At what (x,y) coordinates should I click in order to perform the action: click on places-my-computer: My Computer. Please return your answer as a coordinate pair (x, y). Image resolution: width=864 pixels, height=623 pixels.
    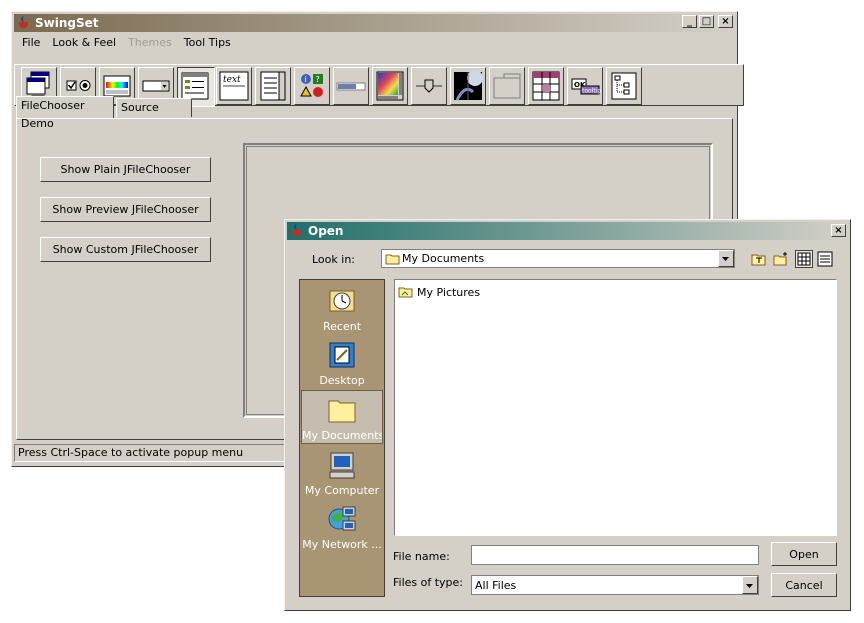
    Looking at the image, I should click on (342, 472).